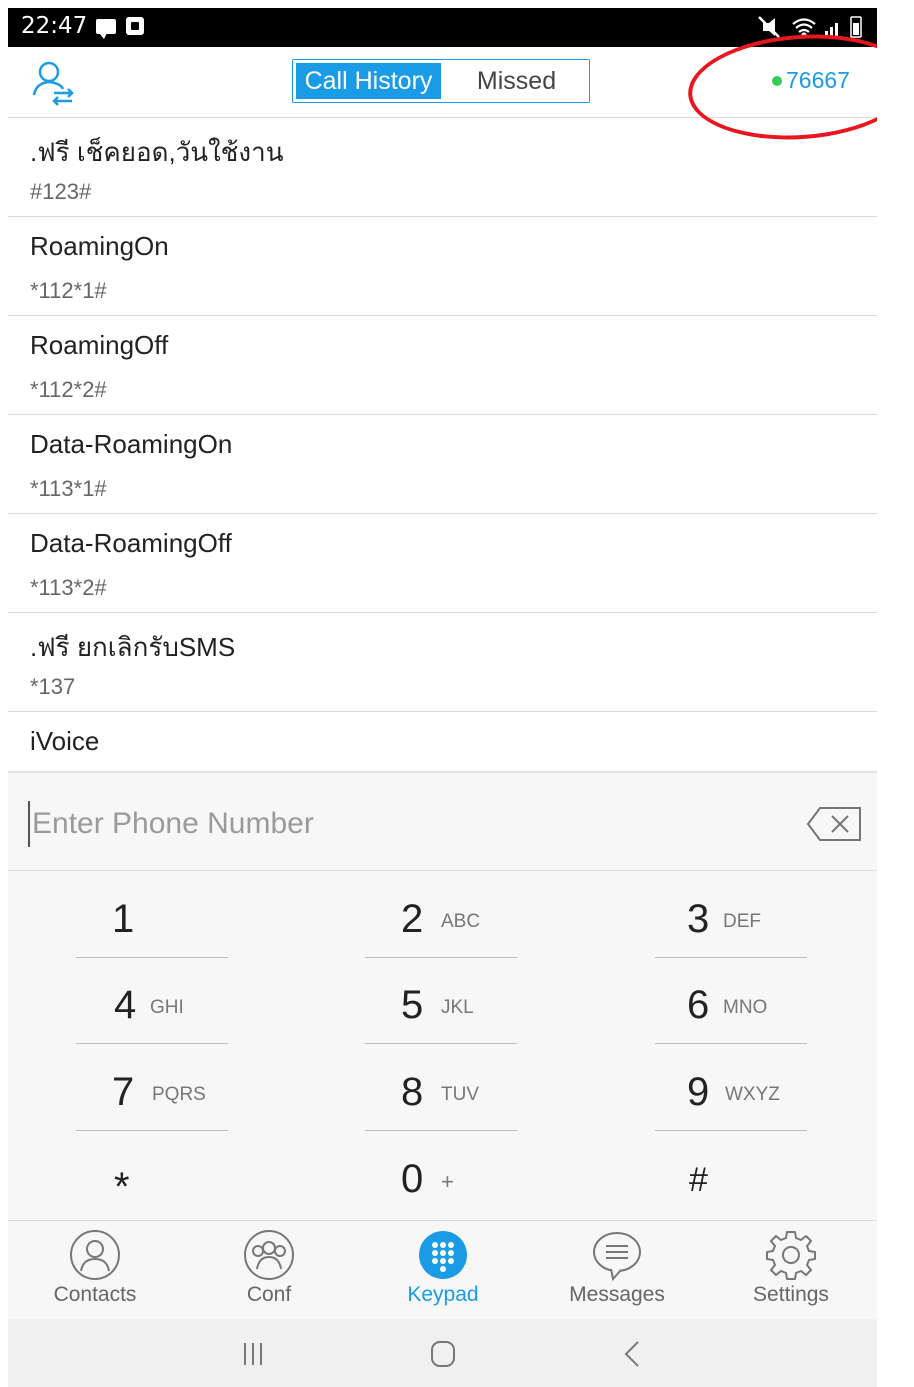 The width and height of the screenshot is (914, 1387). Describe the element at coordinates (152, 920) in the screenshot. I see `key-1: 1` at that location.